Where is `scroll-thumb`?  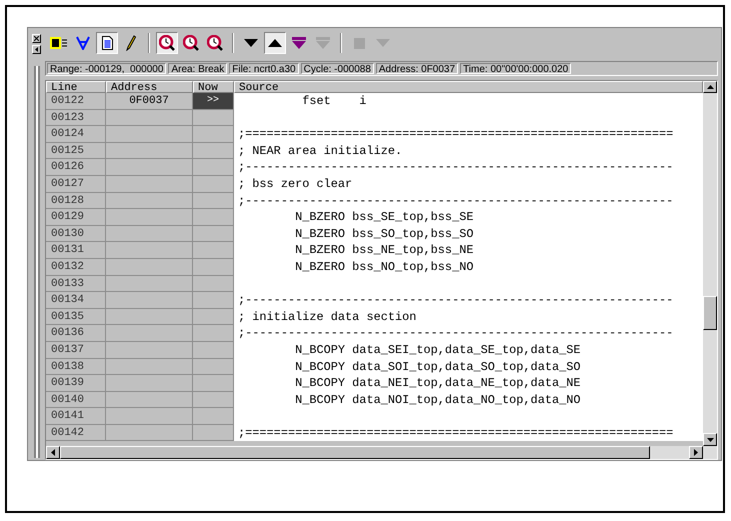
scroll-thumb is located at coordinates (710, 313).